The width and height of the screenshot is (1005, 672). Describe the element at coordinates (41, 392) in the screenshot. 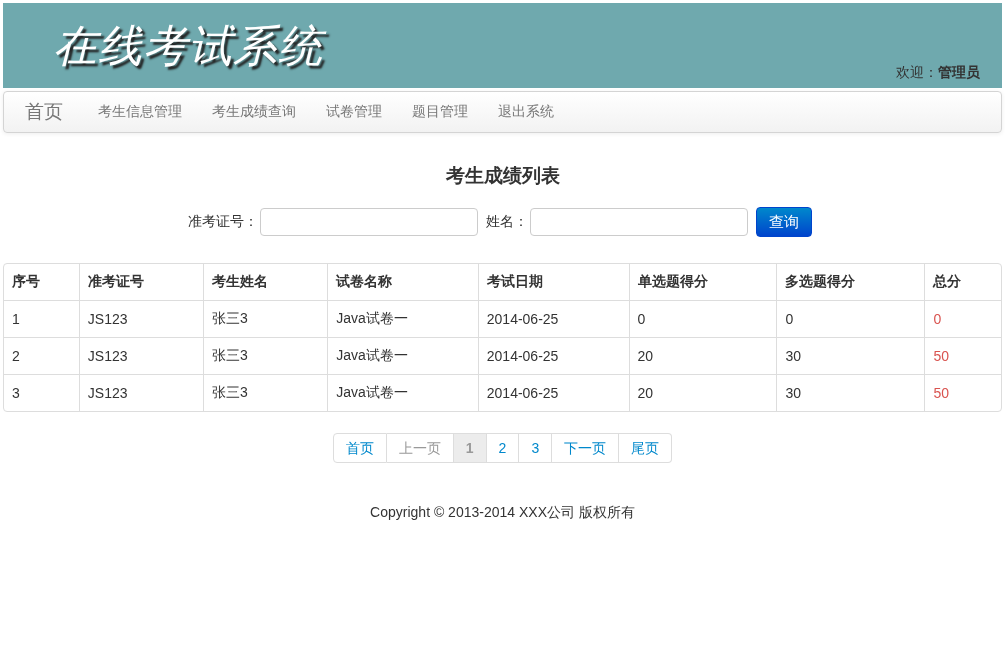

I see `table-cell: 3` at that location.